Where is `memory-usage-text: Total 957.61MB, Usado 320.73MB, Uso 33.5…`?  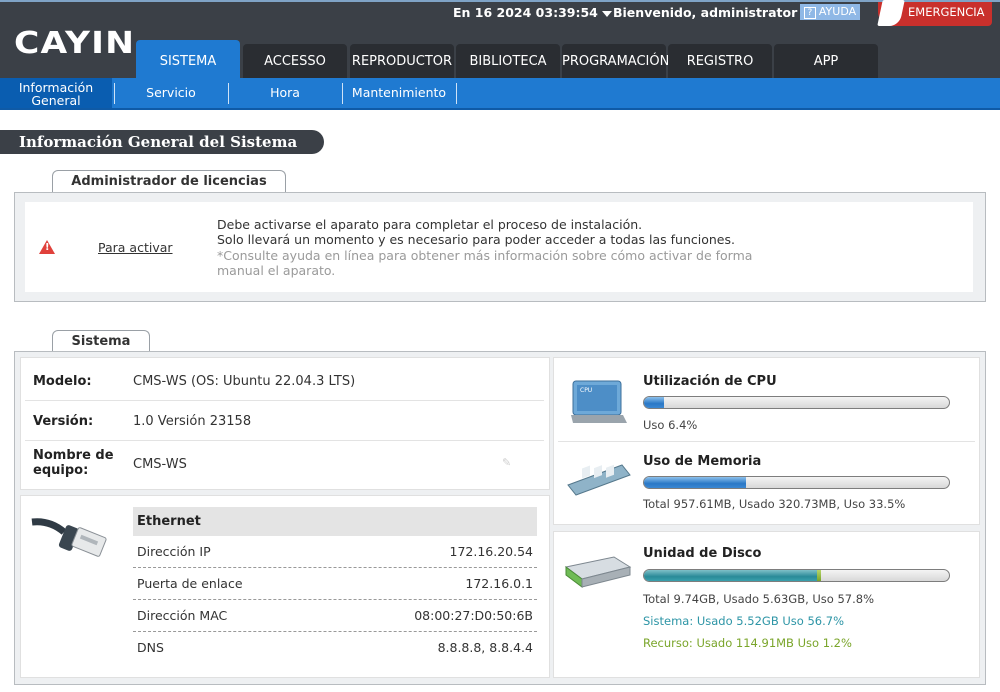
memory-usage-text: Total 957.61MB, Usado 320.73MB, Uso 33.5… is located at coordinates (774, 504).